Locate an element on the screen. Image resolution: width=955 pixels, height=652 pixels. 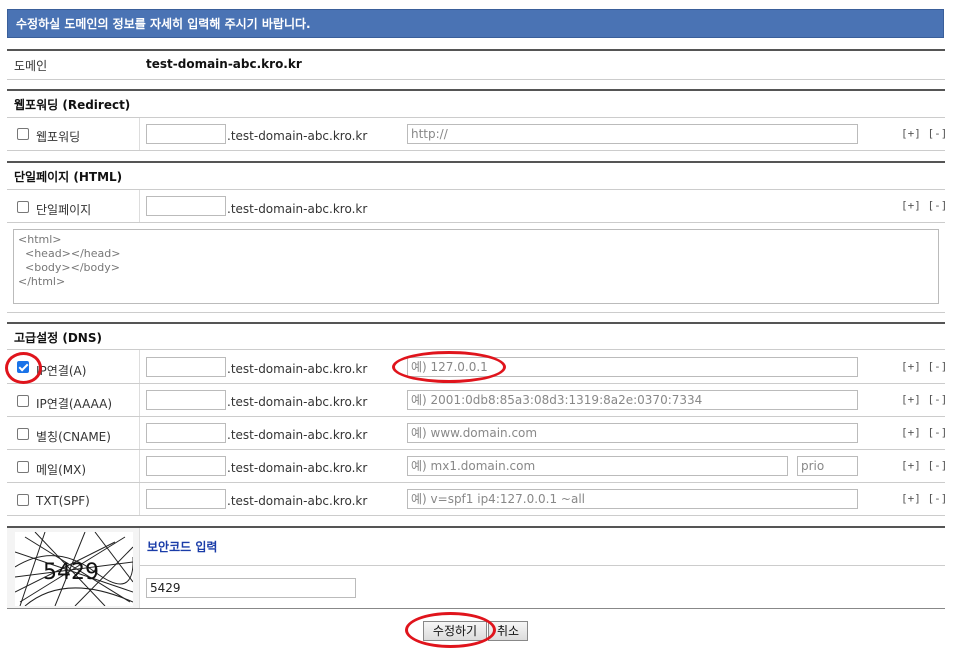
captcha-noise-lines: 5429 is located at coordinates (74, 569).